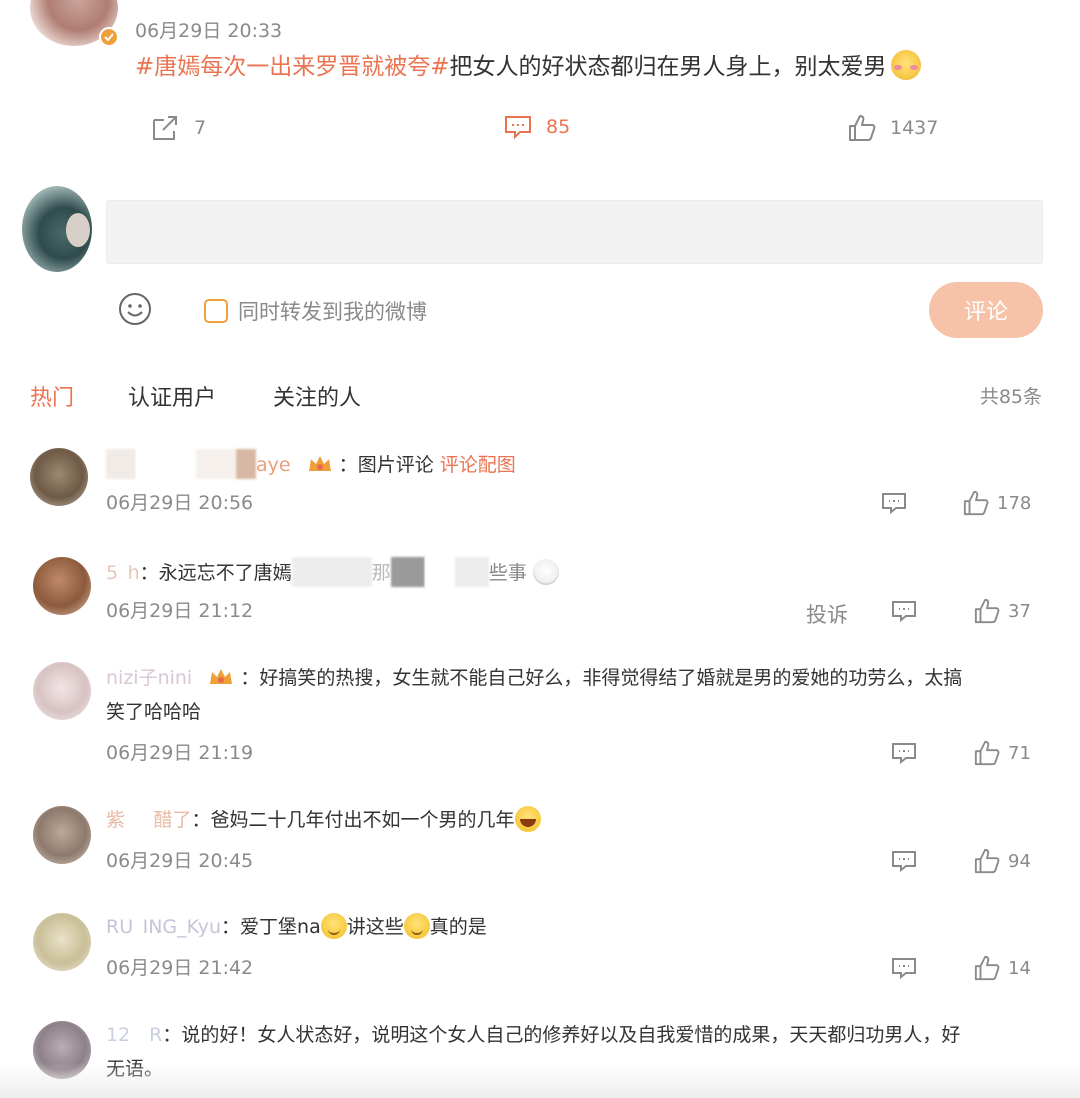 The height and width of the screenshot is (1098, 1080). Describe the element at coordinates (109, 37) in the screenshot. I see `verified-badge-icon` at that location.